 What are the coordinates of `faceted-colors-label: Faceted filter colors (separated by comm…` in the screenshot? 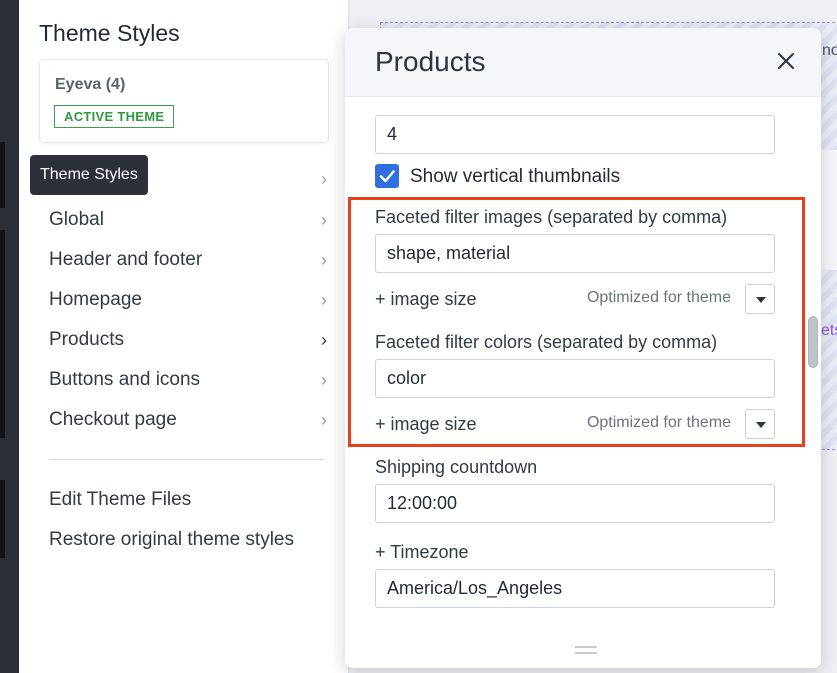 It's located at (546, 342).